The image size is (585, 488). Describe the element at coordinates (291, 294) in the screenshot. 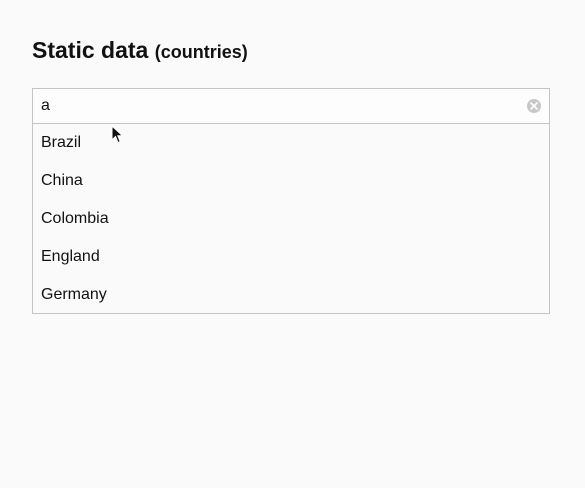

I see `suggestion-item-germany: Germany` at that location.